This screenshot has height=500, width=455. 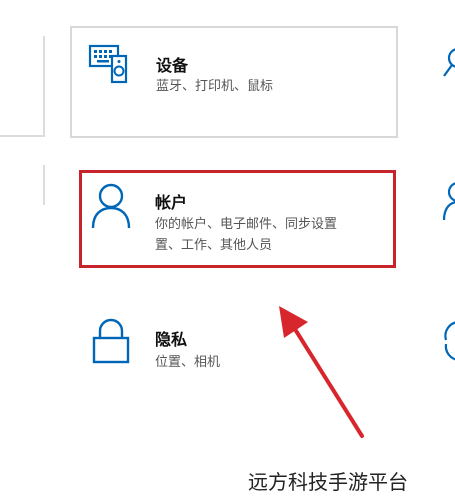 I want to click on watermark-text: 远方科技手游平台, so click(x=328, y=482).